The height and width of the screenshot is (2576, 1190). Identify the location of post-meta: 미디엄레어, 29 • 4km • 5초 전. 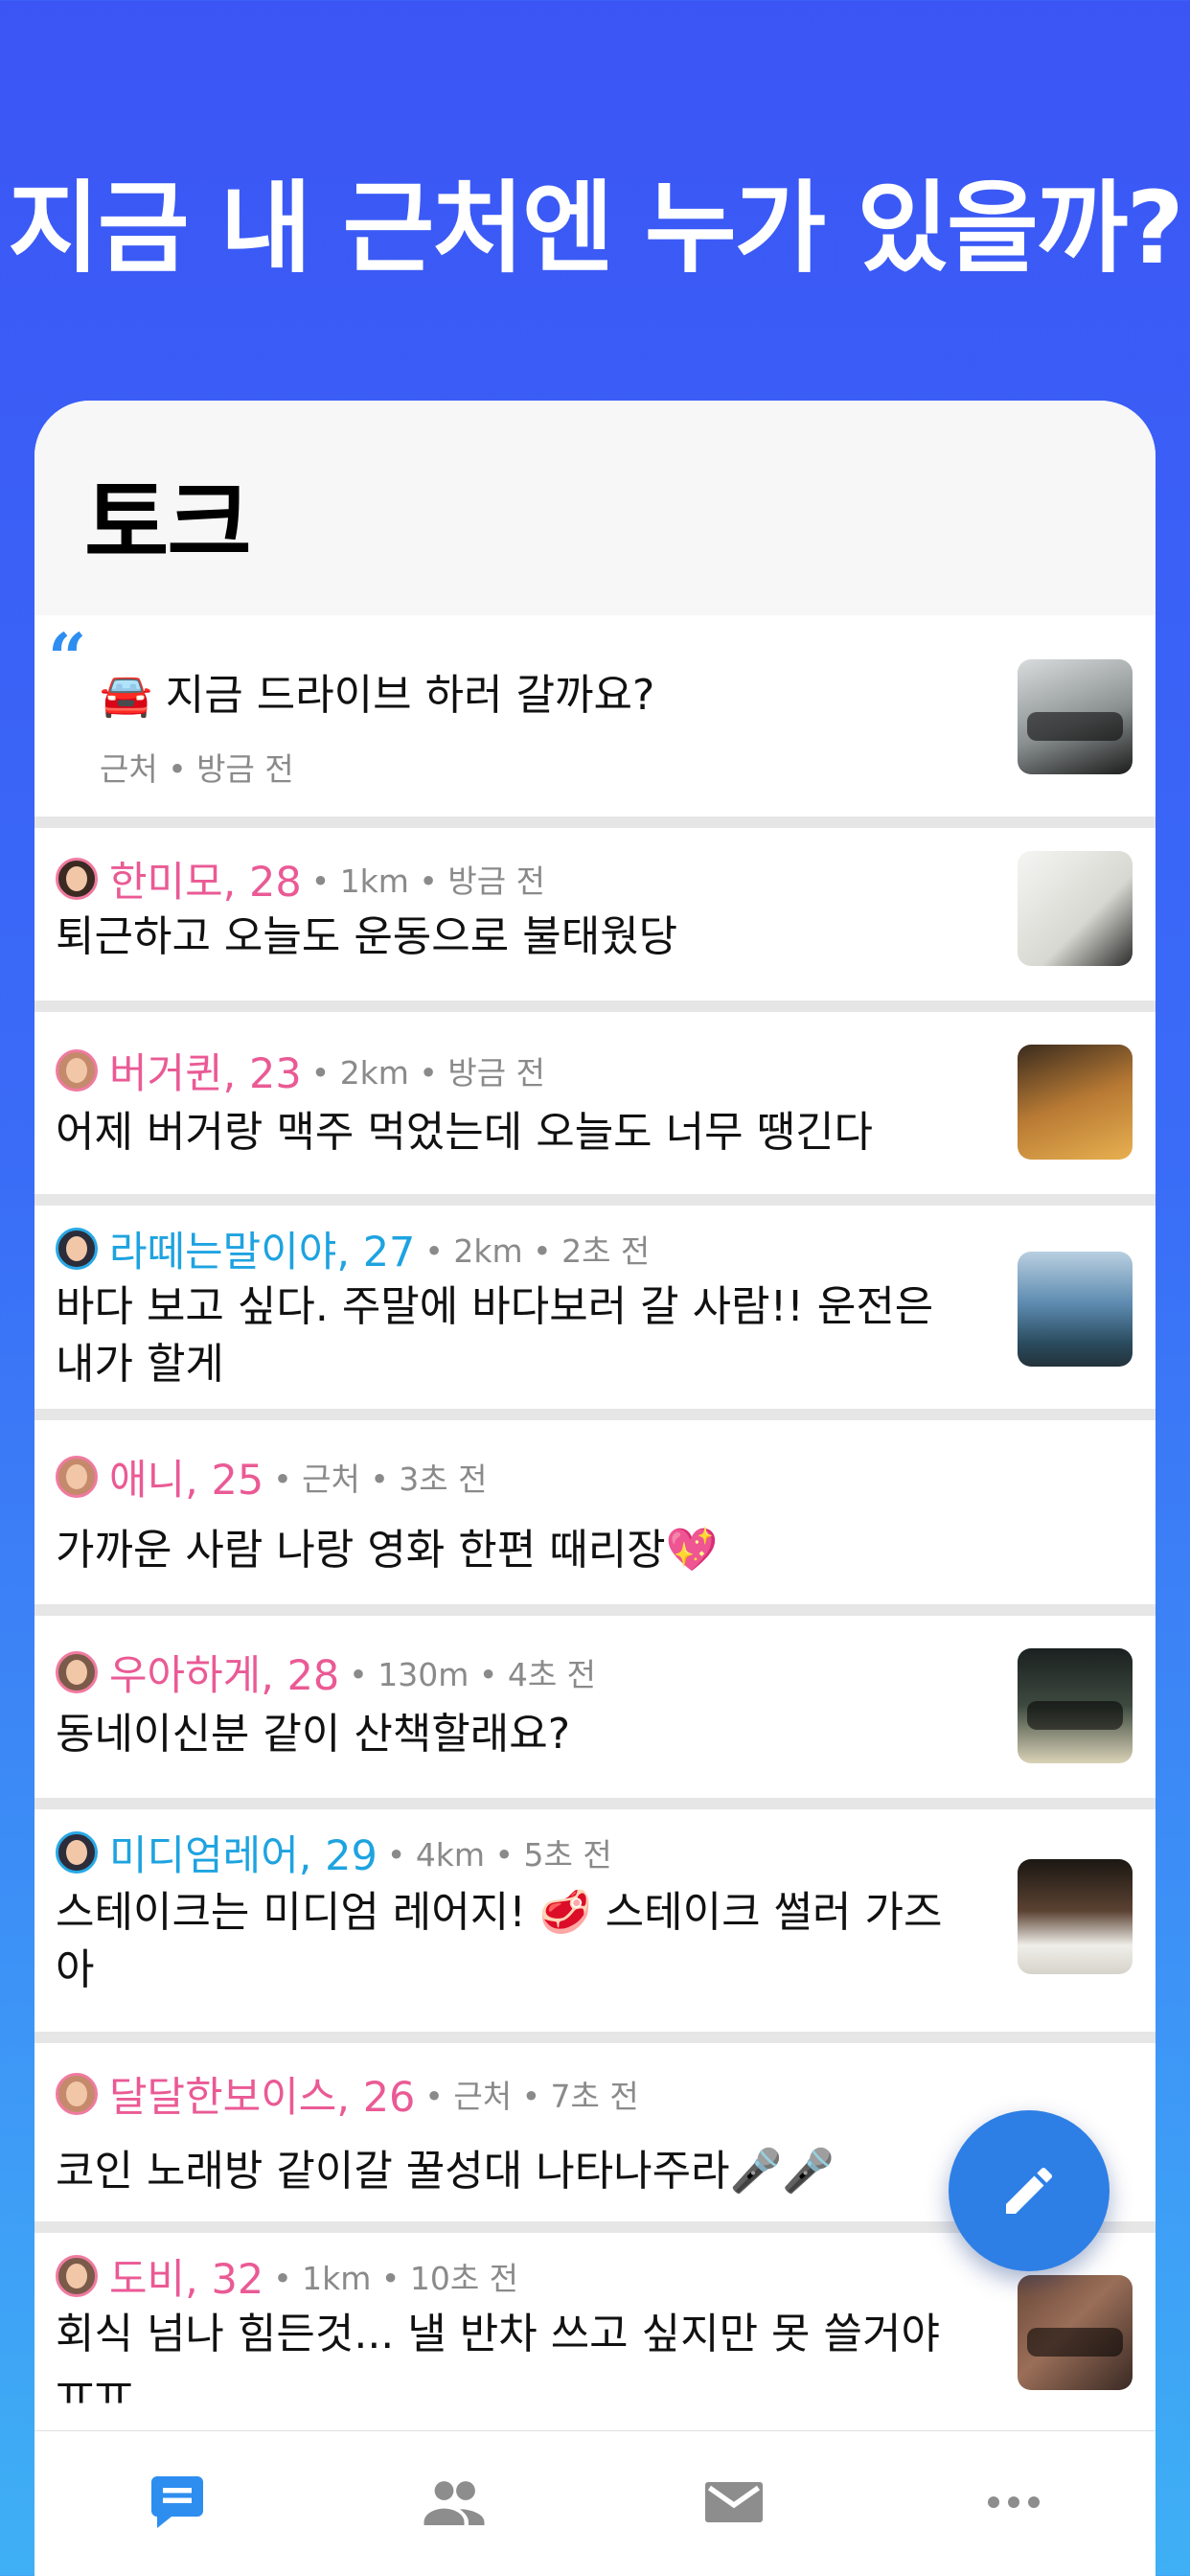
(334, 1852).